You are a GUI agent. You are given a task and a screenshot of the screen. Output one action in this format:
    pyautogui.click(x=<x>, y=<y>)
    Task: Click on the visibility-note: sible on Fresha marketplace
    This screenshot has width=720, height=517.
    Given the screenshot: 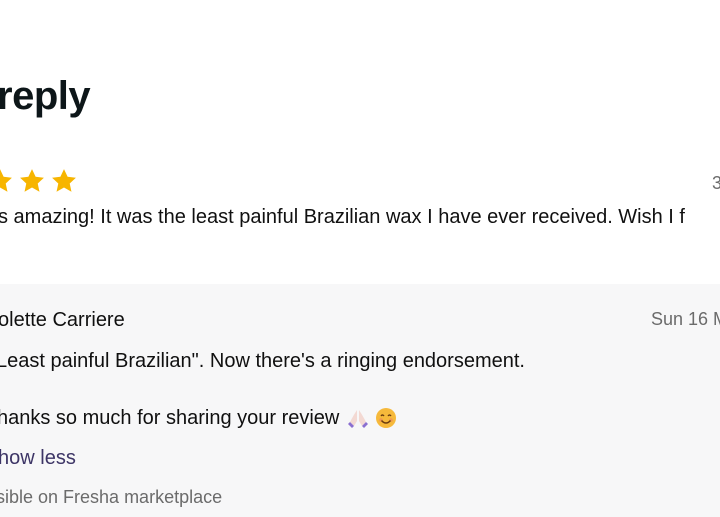 What is the action you would take?
    pyautogui.click(x=111, y=497)
    